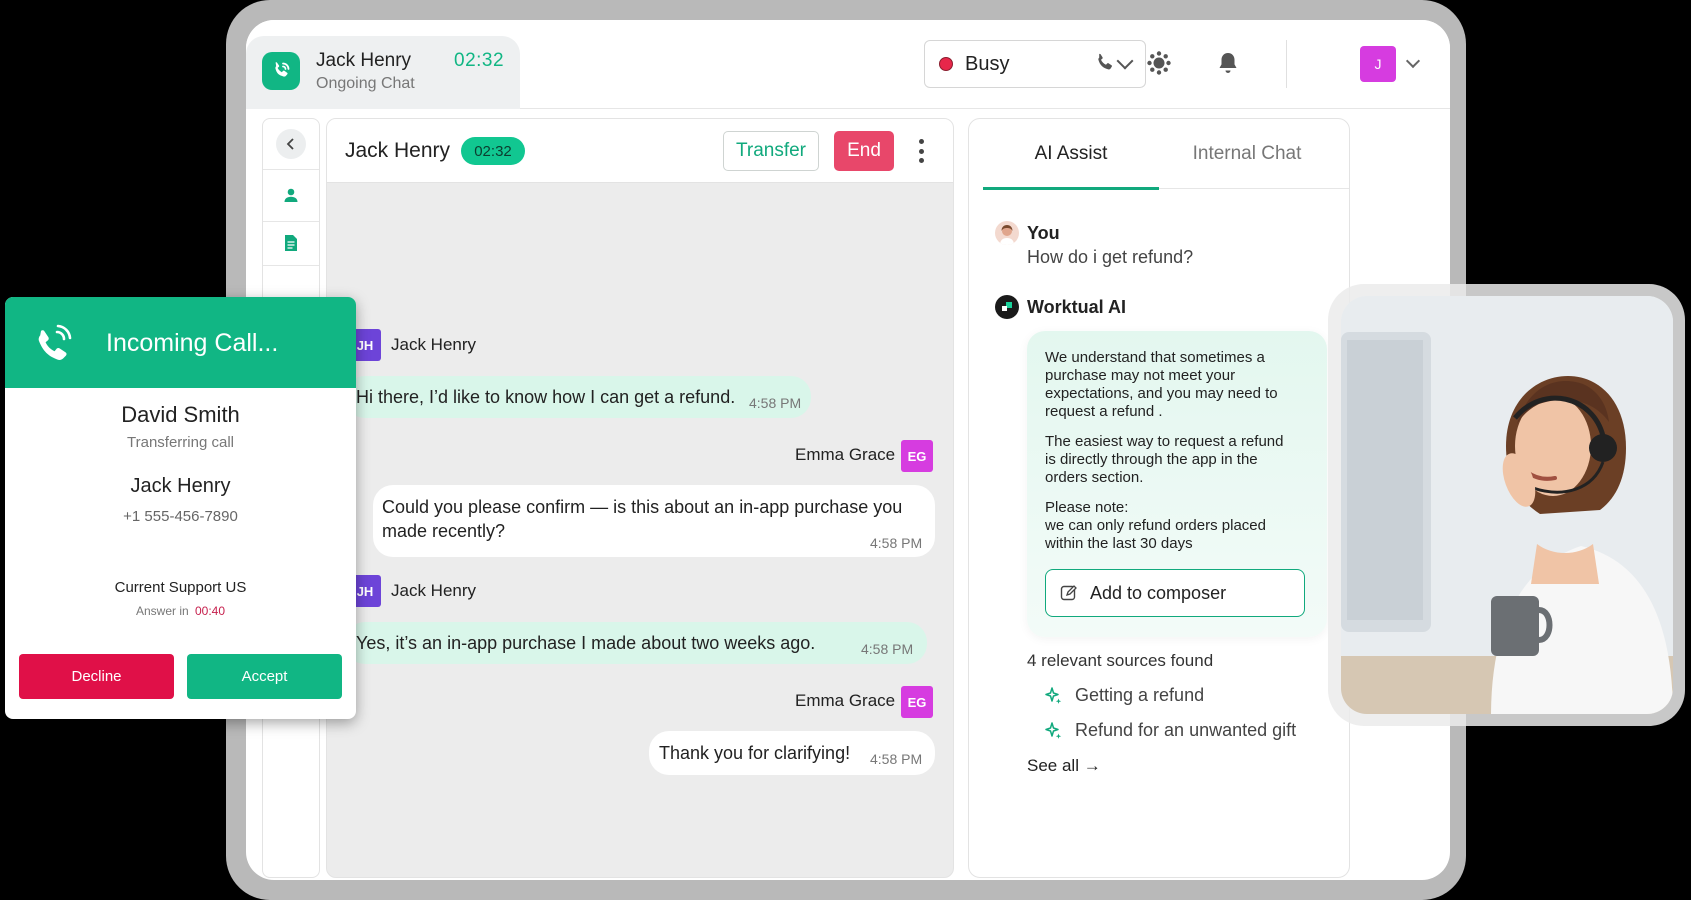 This screenshot has height=900, width=1691. Describe the element at coordinates (1247, 154) in the screenshot. I see `tab-internal-chat: Internal Chat` at that location.